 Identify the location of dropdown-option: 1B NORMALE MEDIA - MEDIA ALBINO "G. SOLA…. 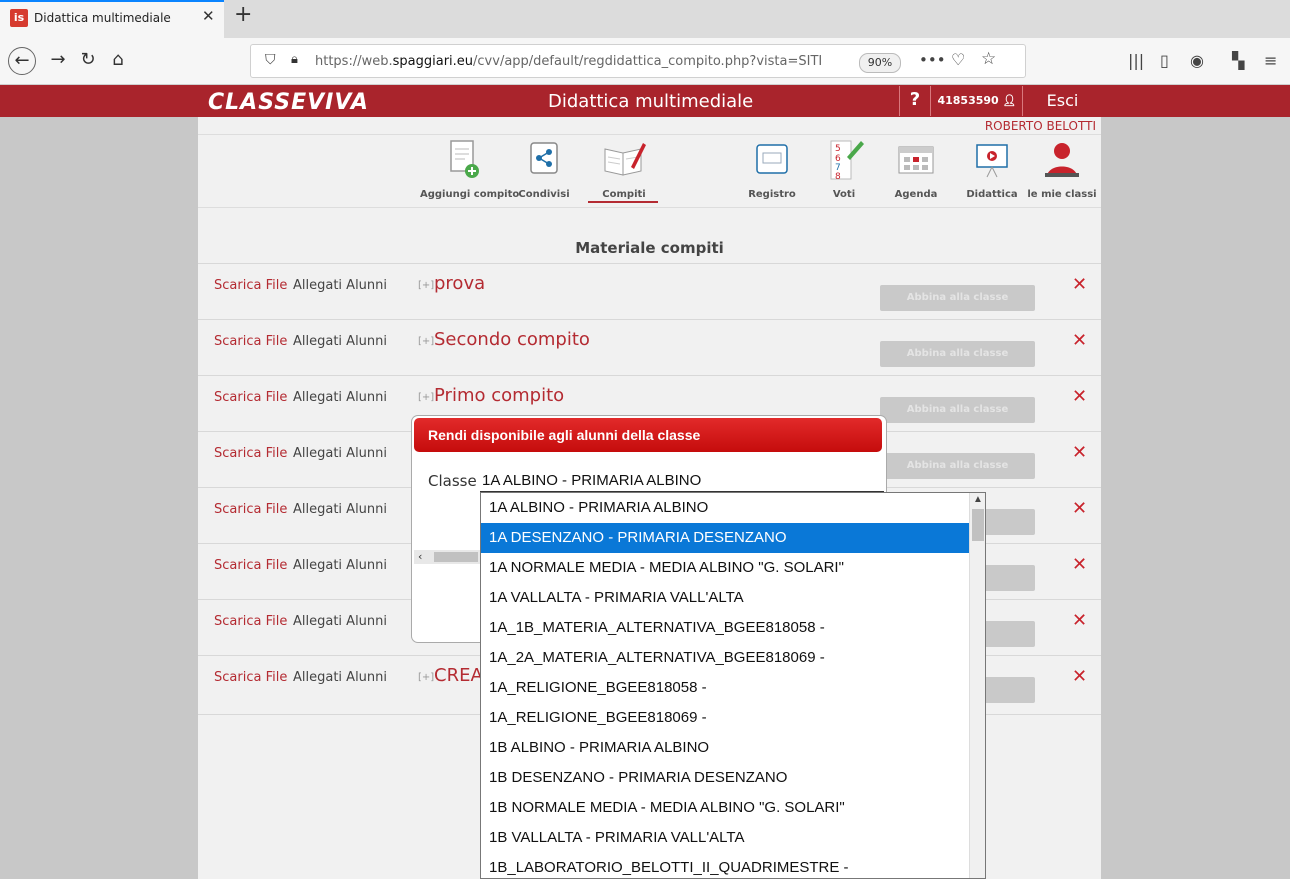
(725, 808).